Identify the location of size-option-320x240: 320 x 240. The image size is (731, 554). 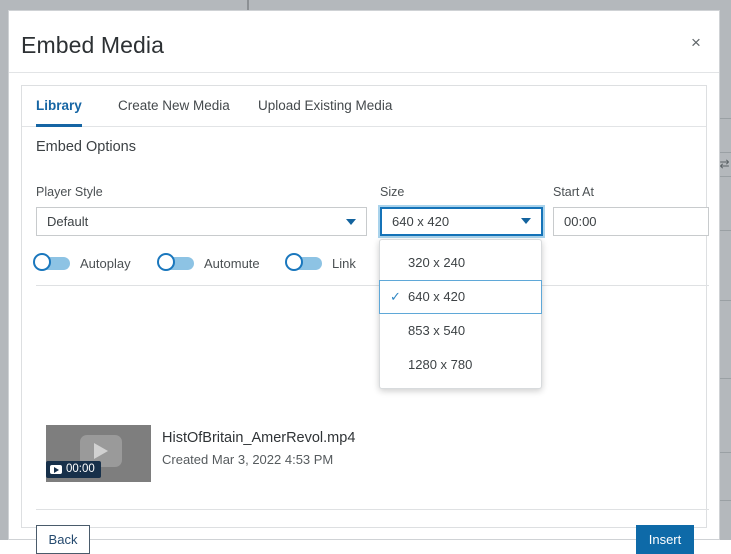
(460, 263).